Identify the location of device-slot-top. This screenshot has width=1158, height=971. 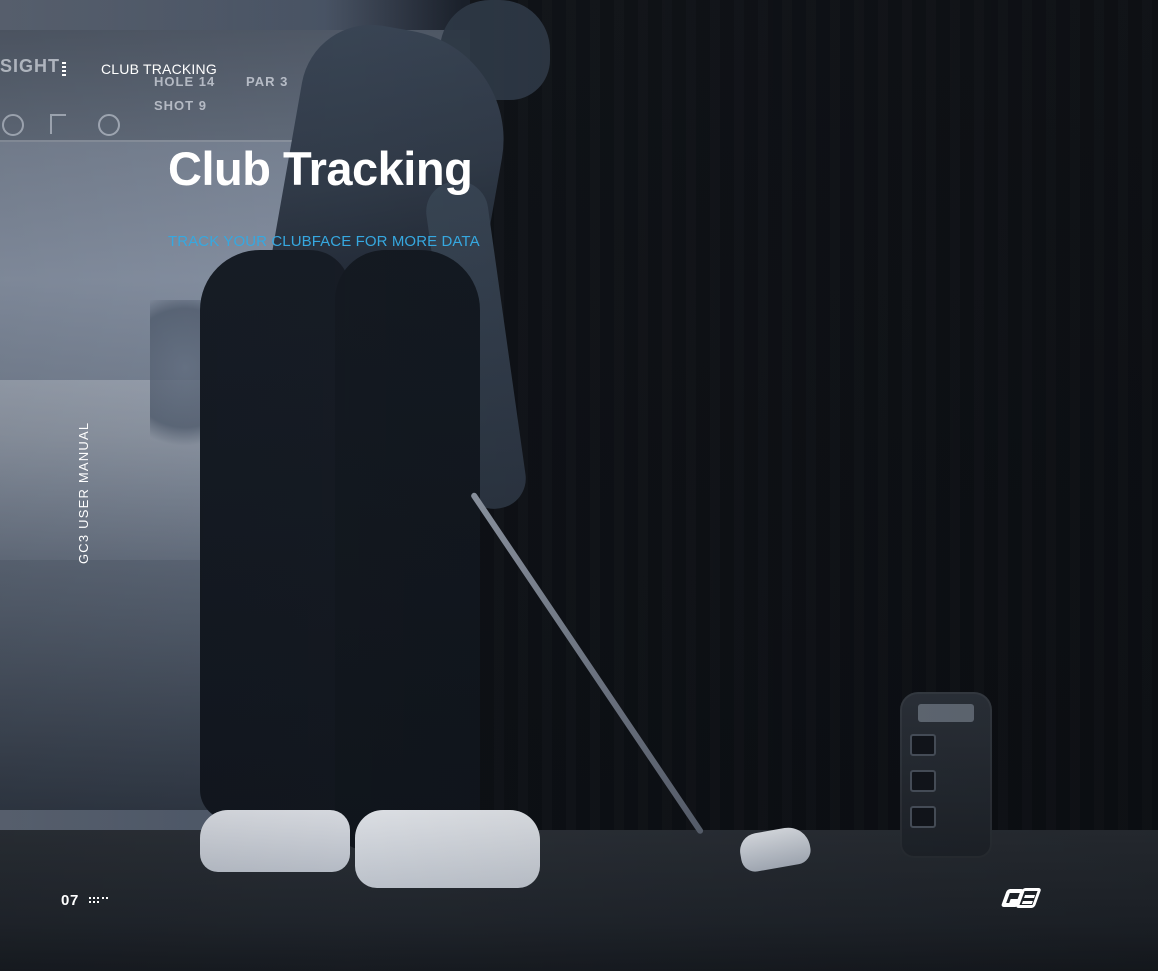
(923, 745).